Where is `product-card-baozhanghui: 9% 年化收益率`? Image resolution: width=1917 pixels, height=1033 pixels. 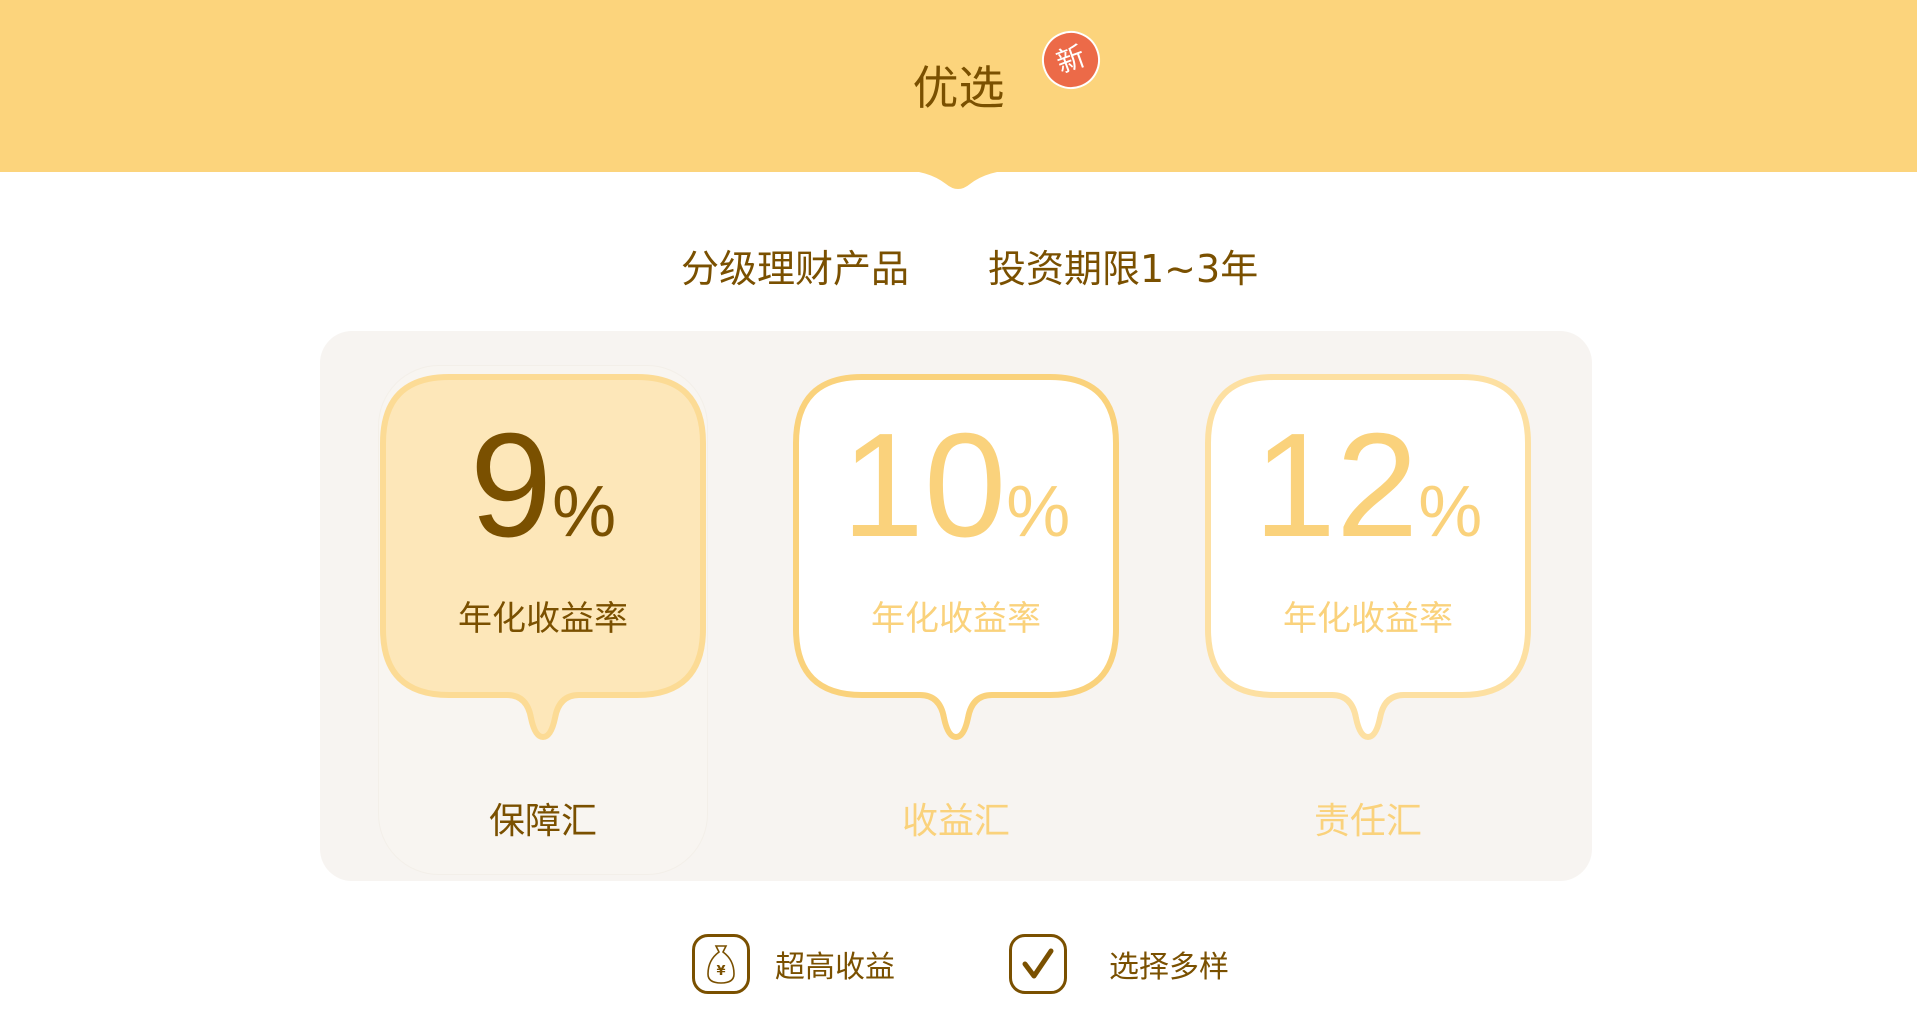 product-card-baozhanghui: 9% 年化收益率 is located at coordinates (543, 558).